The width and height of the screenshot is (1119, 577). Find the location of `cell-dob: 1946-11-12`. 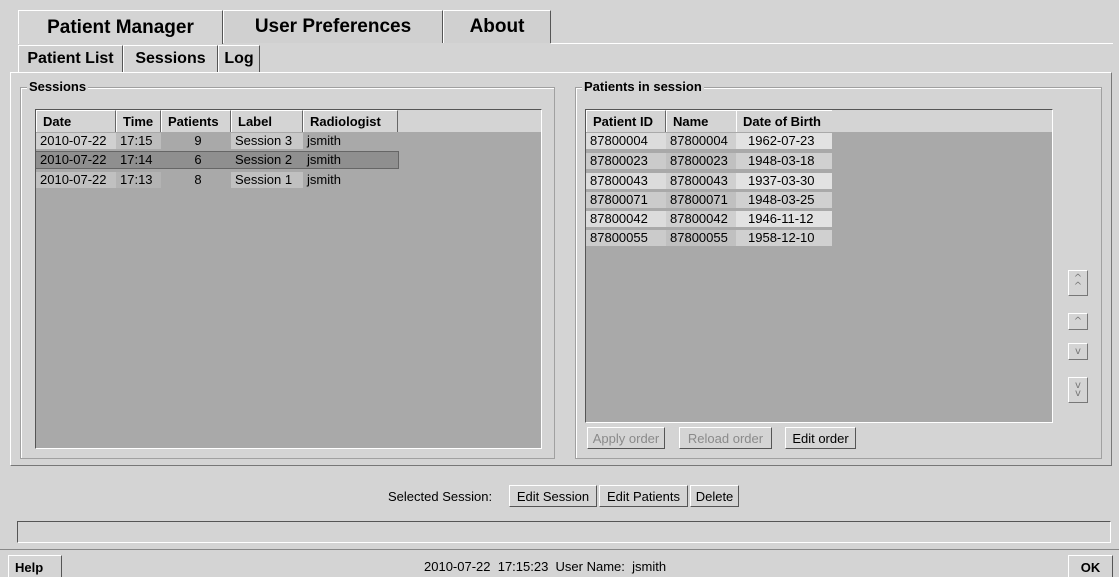

cell-dob: 1946-11-12 is located at coordinates (784, 219).